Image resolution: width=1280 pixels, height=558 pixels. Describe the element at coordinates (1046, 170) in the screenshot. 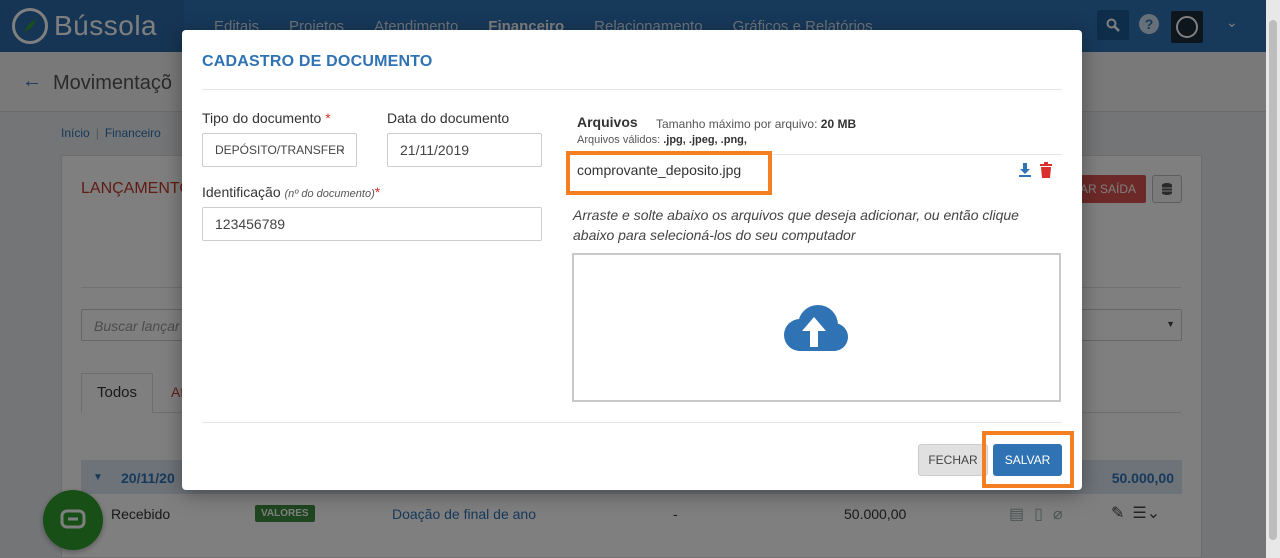

I see `trash-icon` at that location.